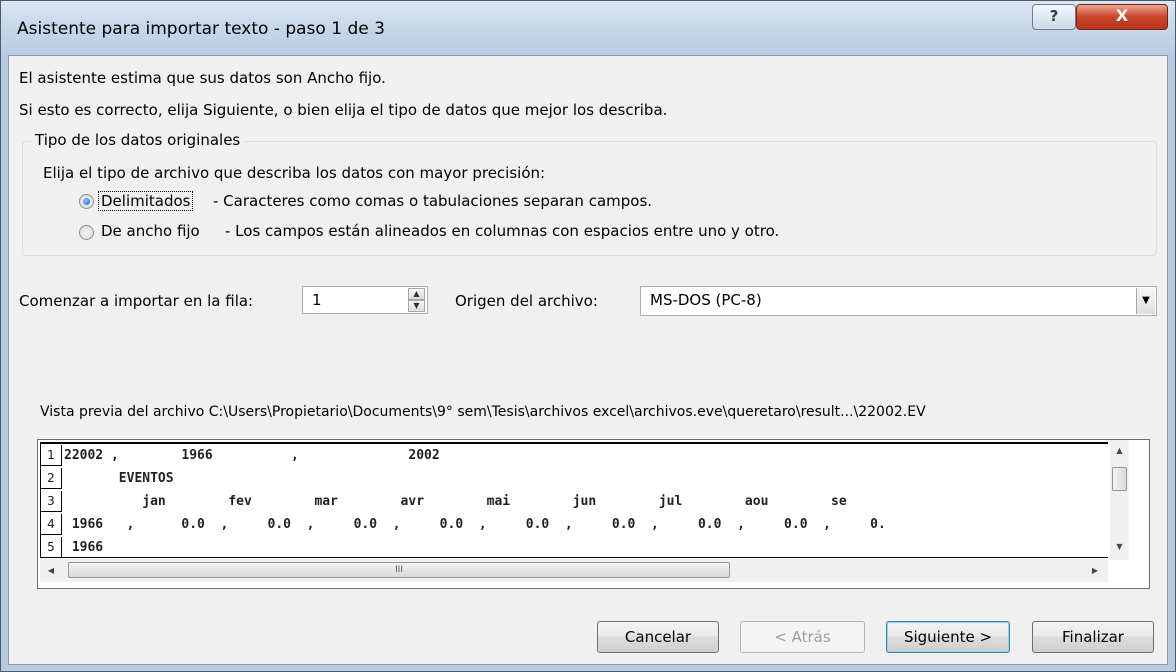 This screenshot has width=1176, height=672. What do you see at coordinates (658, 637) in the screenshot?
I see `cancel-button: Cancelar` at bounding box center [658, 637].